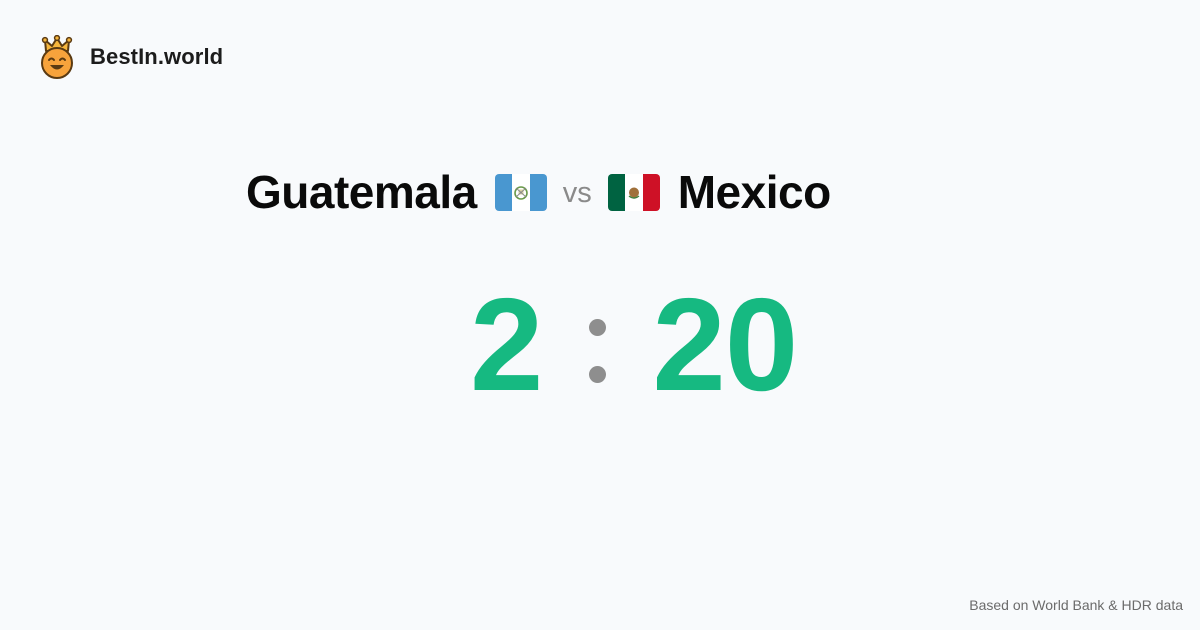 This screenshot has width=1200, height=630. What do you see at coordinates (725, 344) in the screenshot?
I see `country-b-score: 20` at bounding box center [725, 344].